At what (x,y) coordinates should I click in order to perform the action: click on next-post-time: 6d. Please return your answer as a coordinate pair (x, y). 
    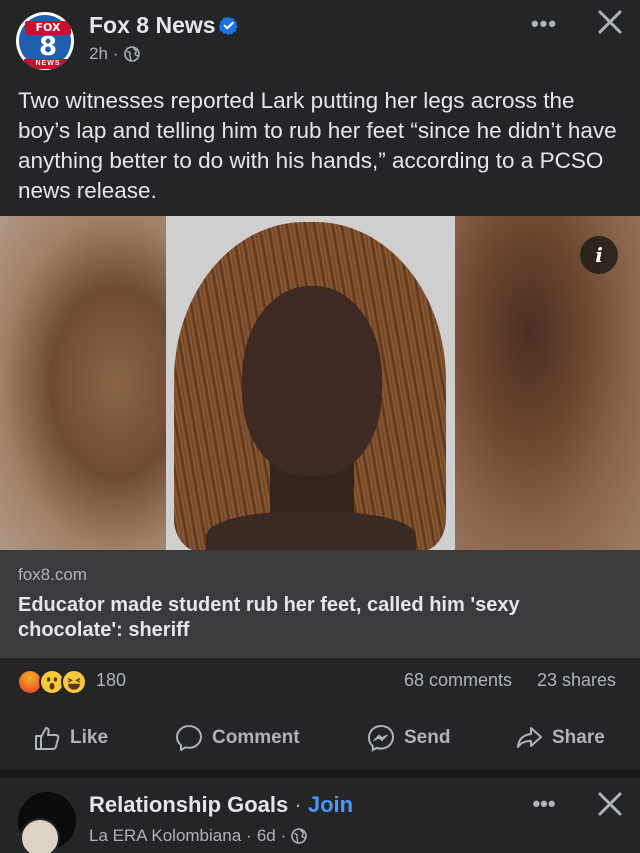
    Looking at the image, I should click on (266, 836).